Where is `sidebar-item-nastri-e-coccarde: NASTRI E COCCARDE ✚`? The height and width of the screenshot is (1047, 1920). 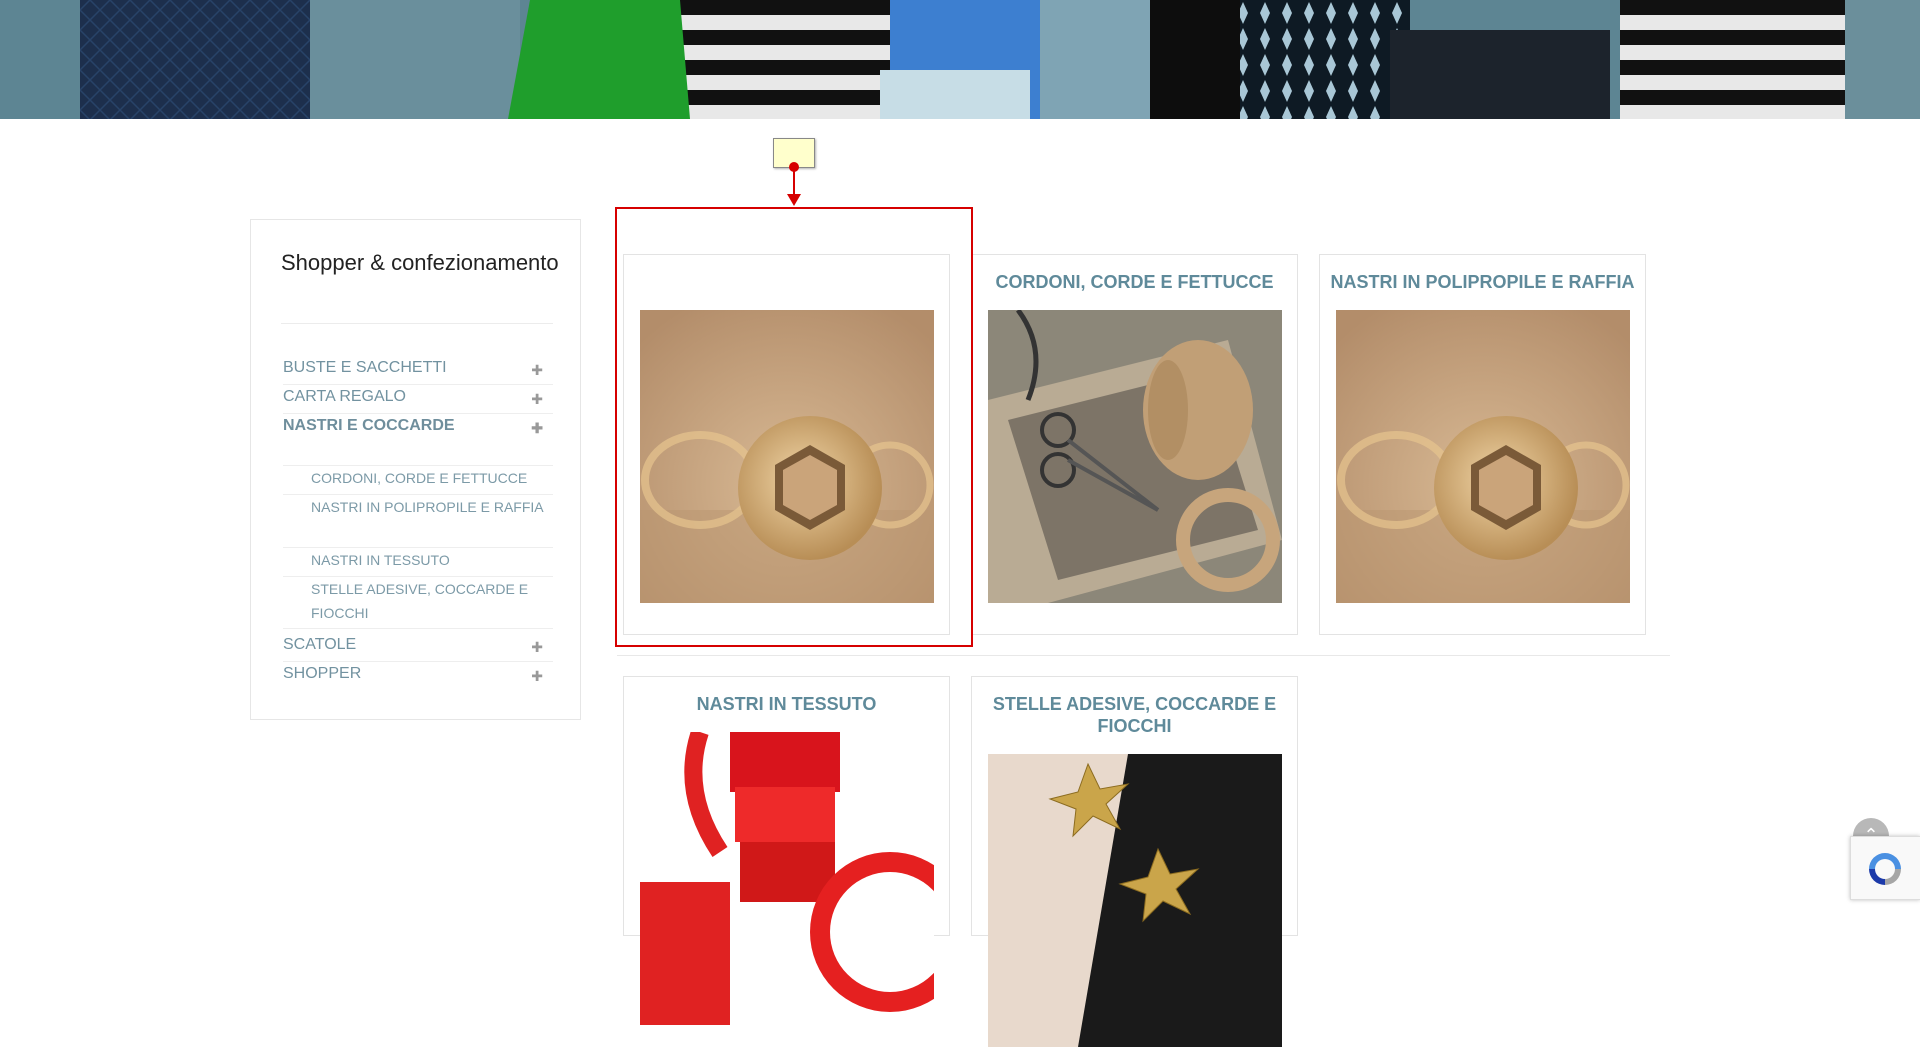
sidebar-item-nastri-e-coccarde: NASTRI E COCCARDE ✚ is located at coordinates (418, 429).